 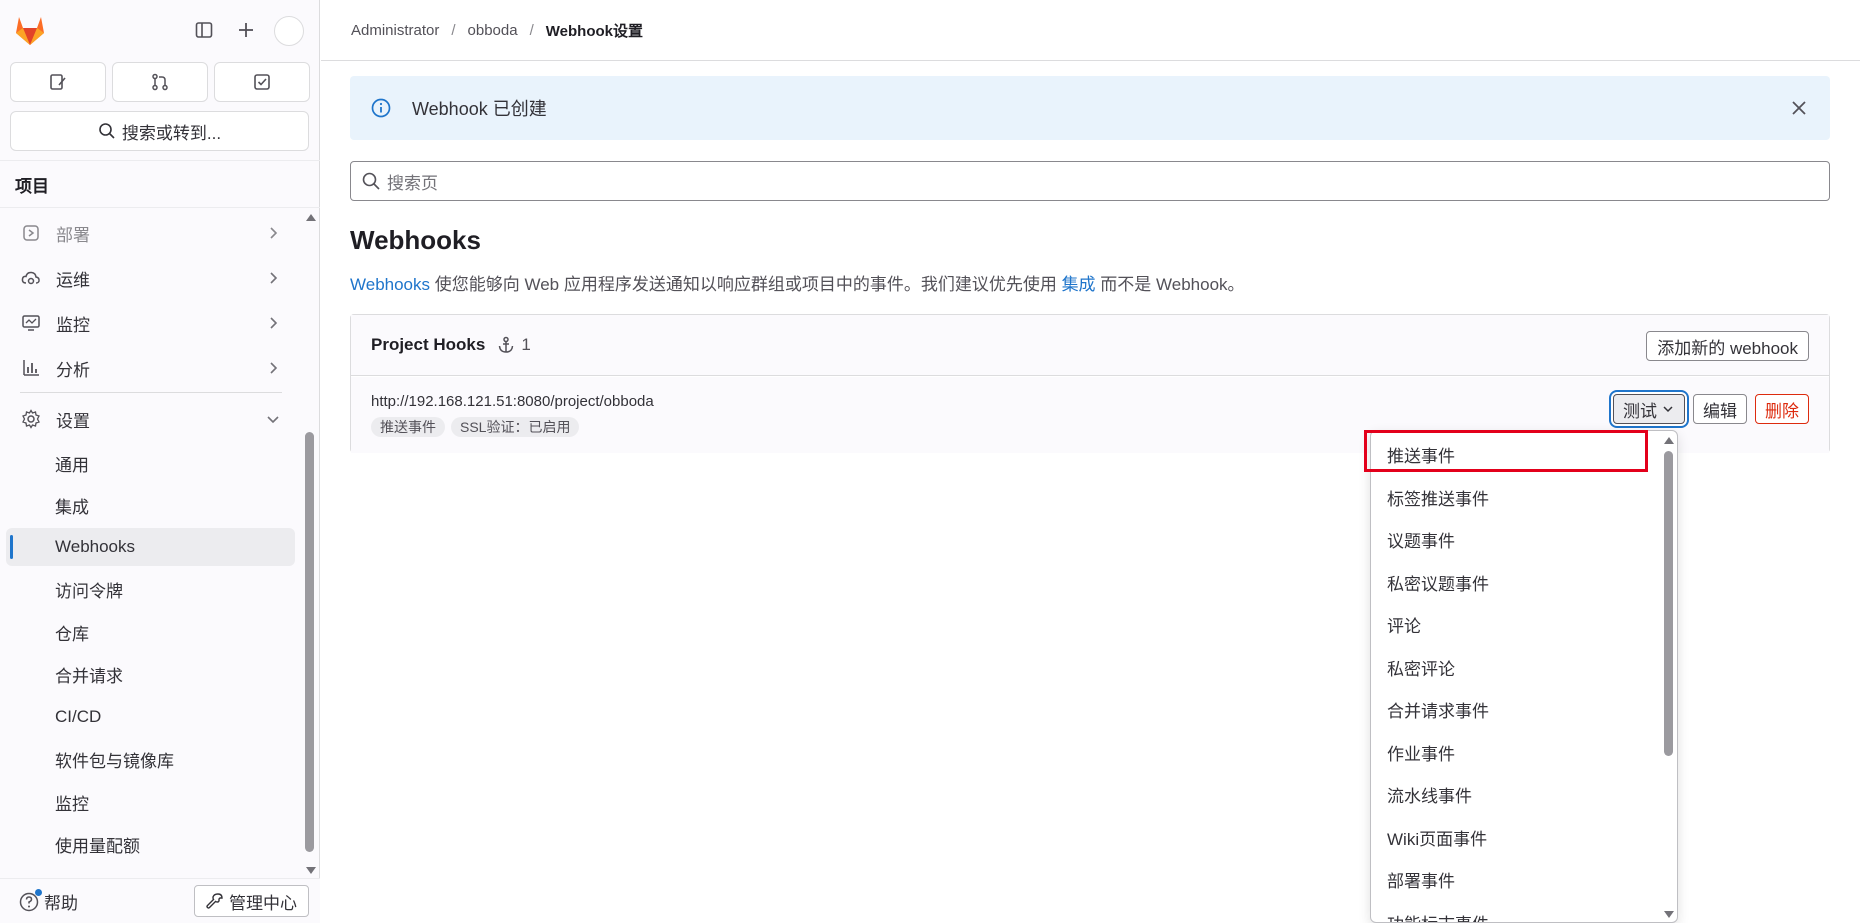 What do you see at coordinates (150, 463) in the screenshot?
I see `sidebar-subitem-general: 通用` at bounding box center [150, 463].